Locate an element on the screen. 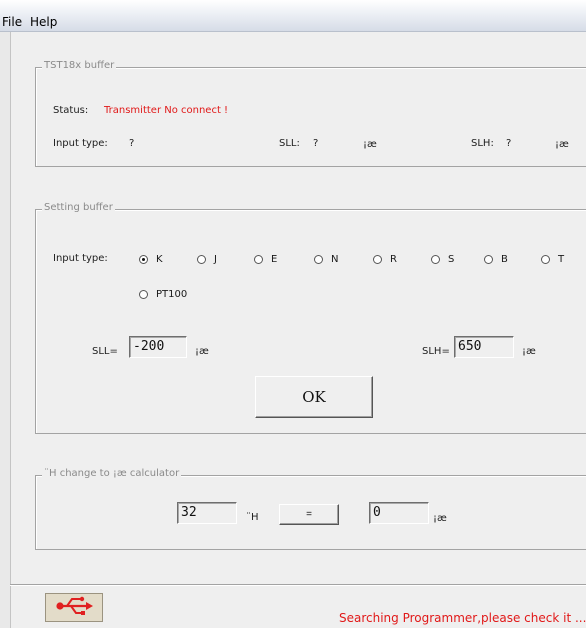 The height and width of the screenshot is (628, 586). radio-label: N is located at coordinates (335, 259).